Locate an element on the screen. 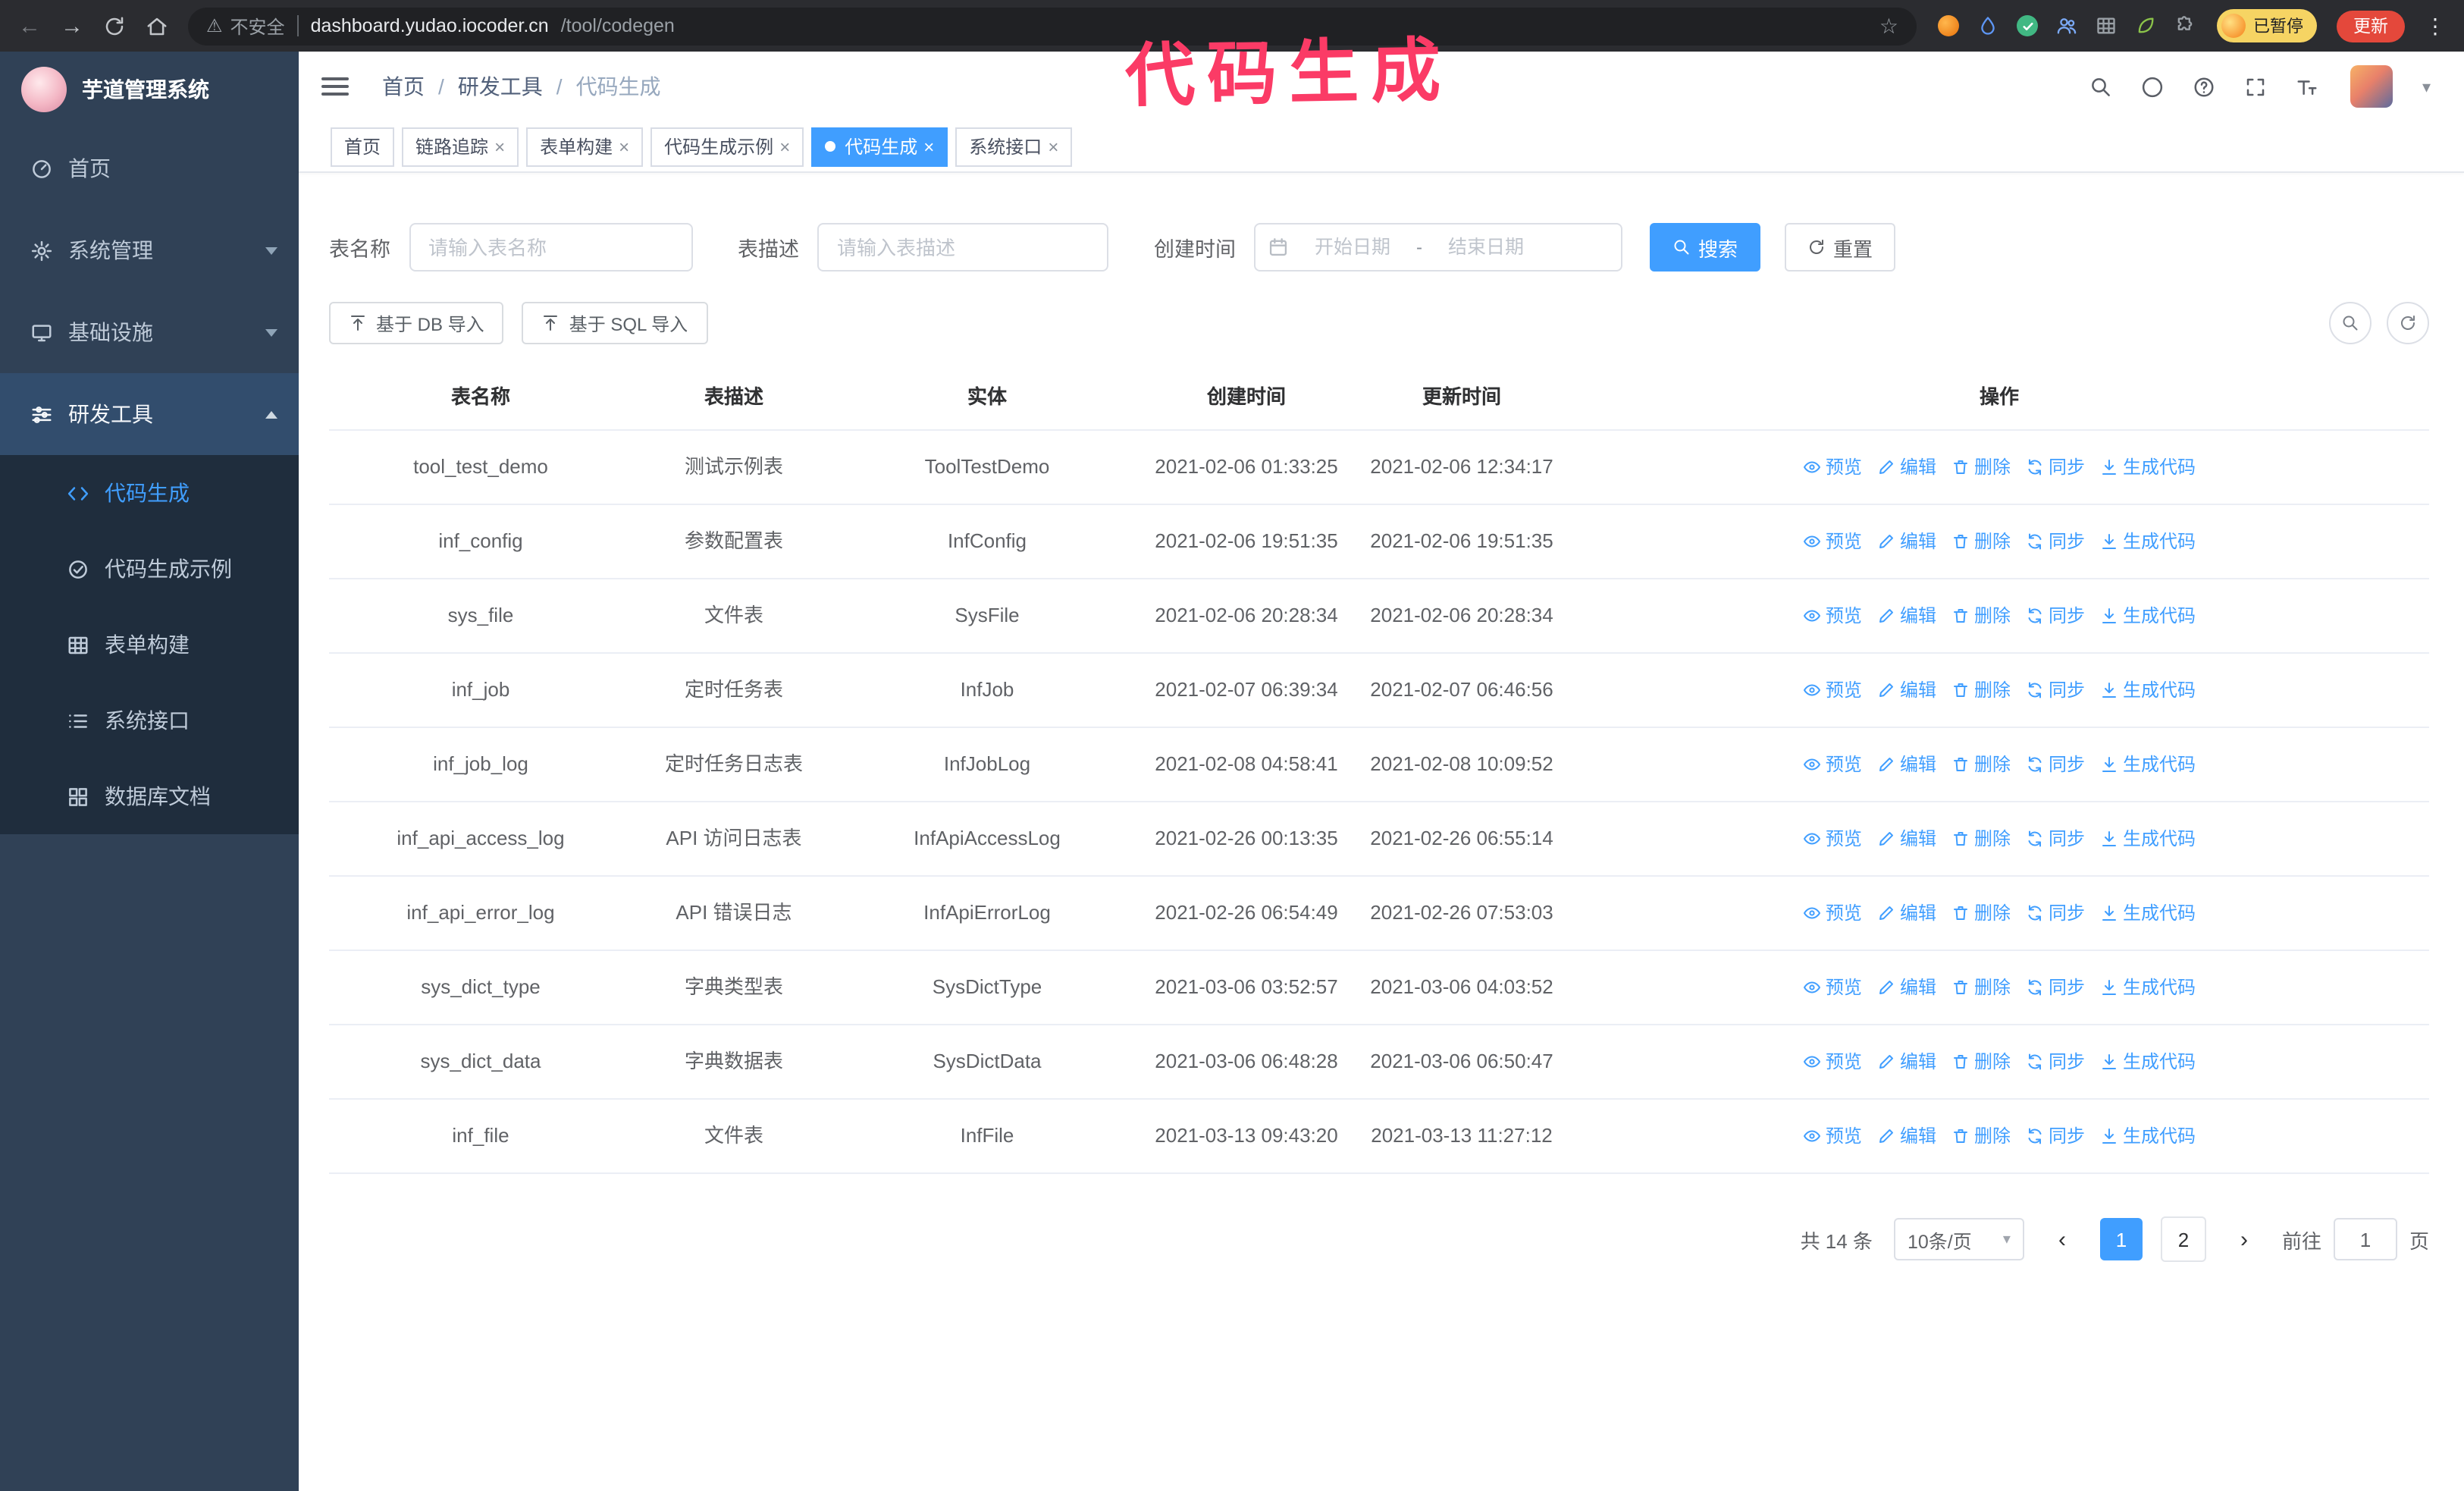 This screenshot has height=1491, width=2464. hamburger-icon is located at coordinates (335, 86).